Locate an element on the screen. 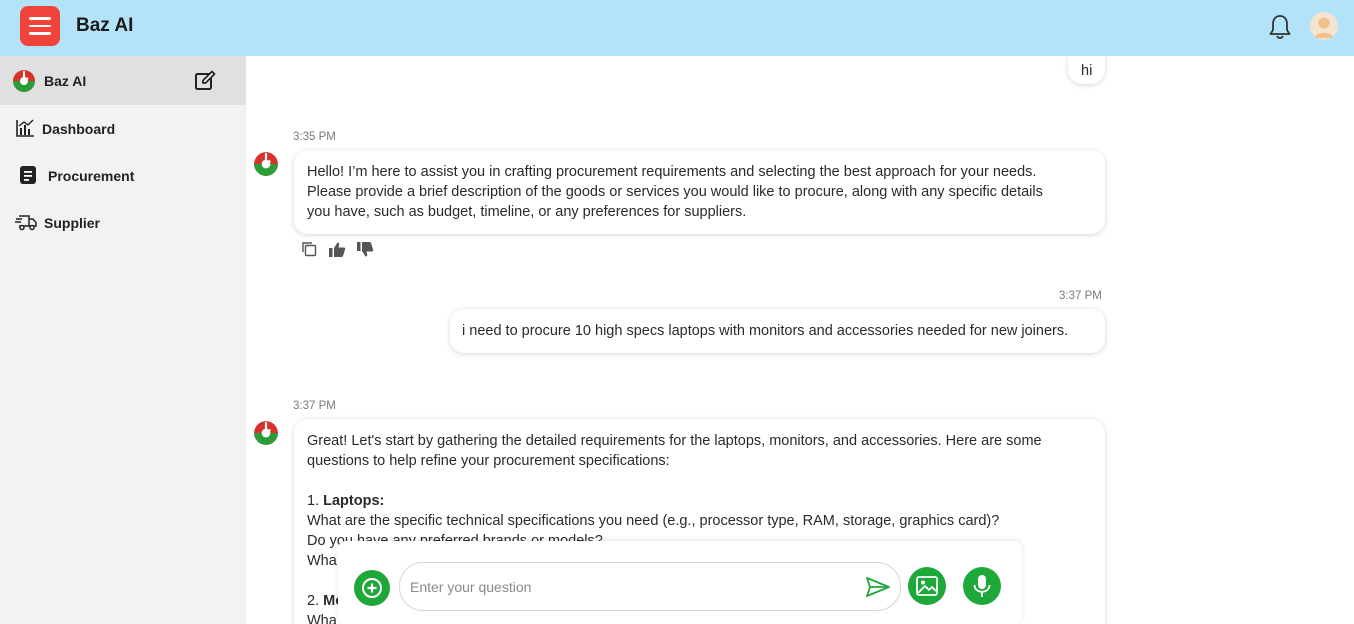  document-icon is located at coordinates (28, 175).